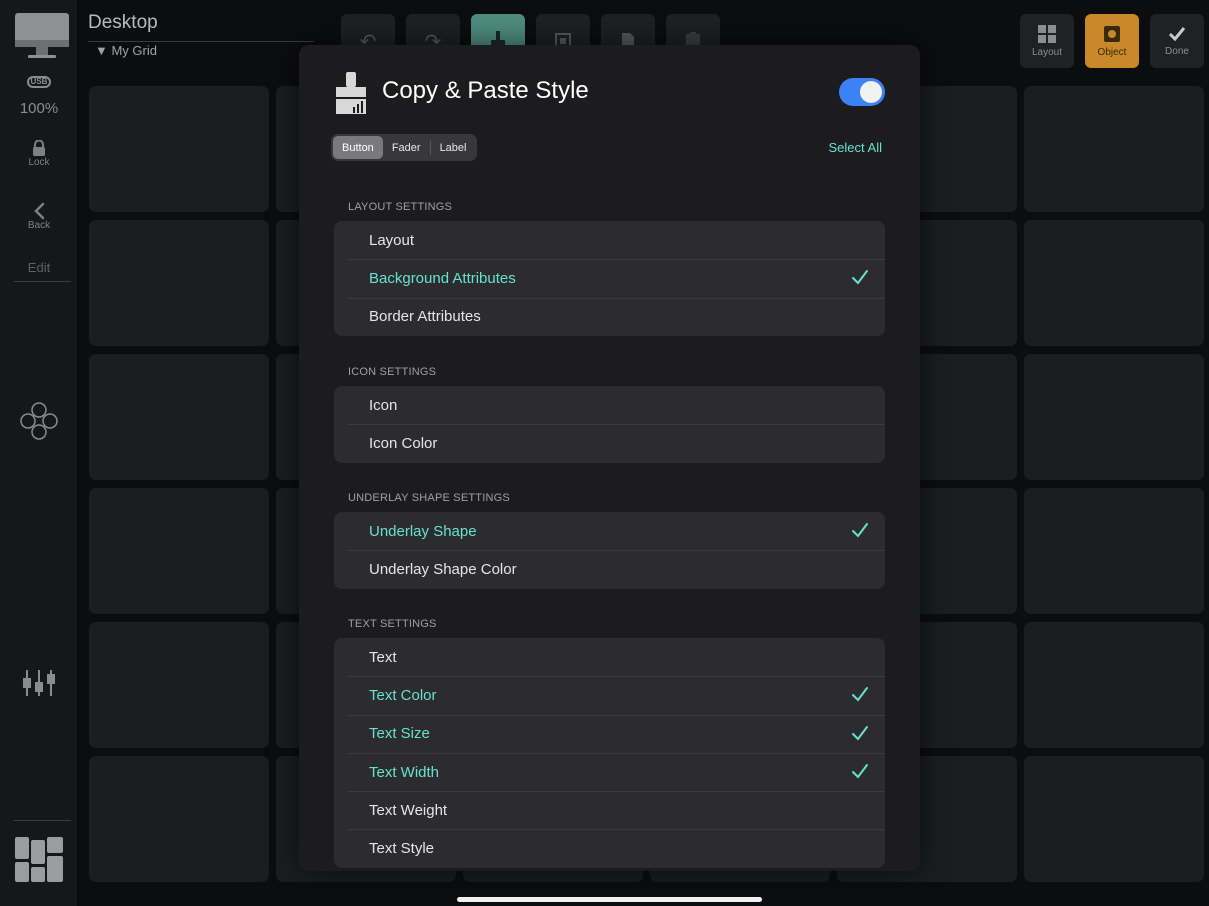  I want to click on segment-label: Label, so click(453, 147).